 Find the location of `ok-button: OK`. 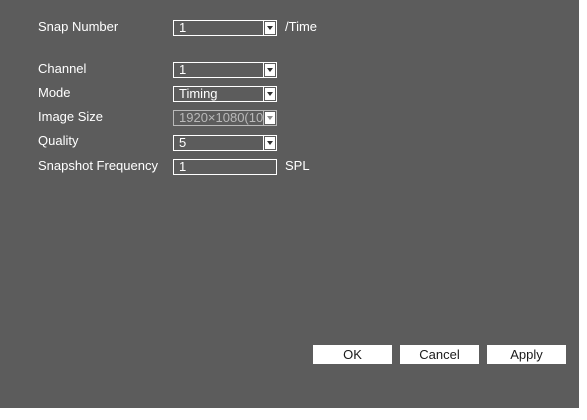

ok-button: OK is located at coordinates (352, 354).